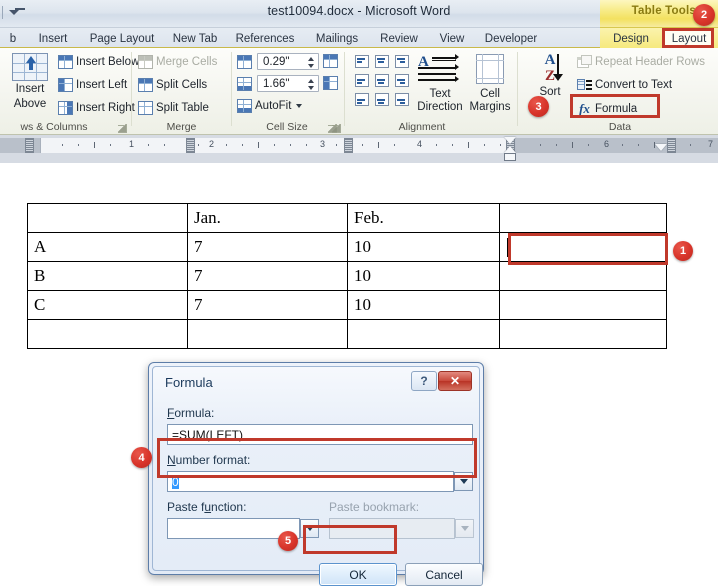  What do you see at coordinates (423, 218) in the screenshot?
I see `table-cell: Feb.` at bounding box center [423, 218].